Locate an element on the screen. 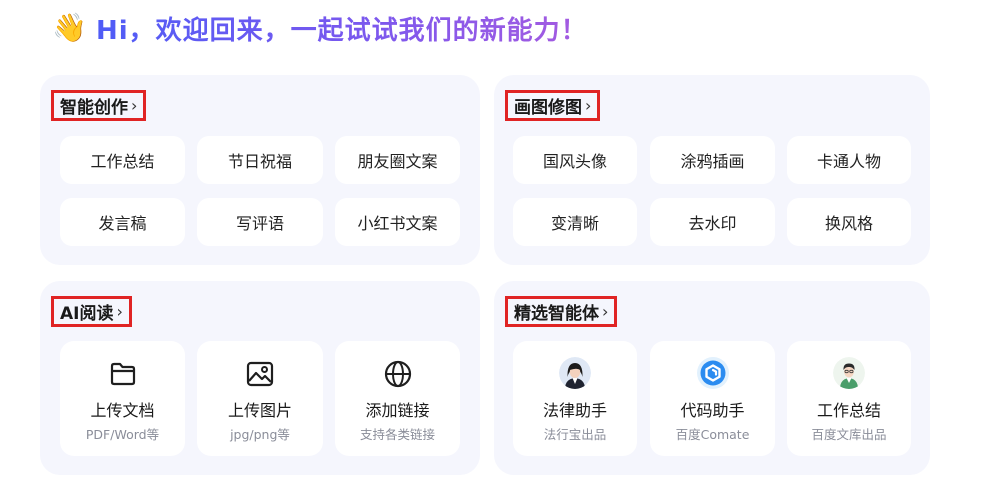 The image size is (984, 482). code-assistant-label: 代码助手 is located at coordinates (712, 410).